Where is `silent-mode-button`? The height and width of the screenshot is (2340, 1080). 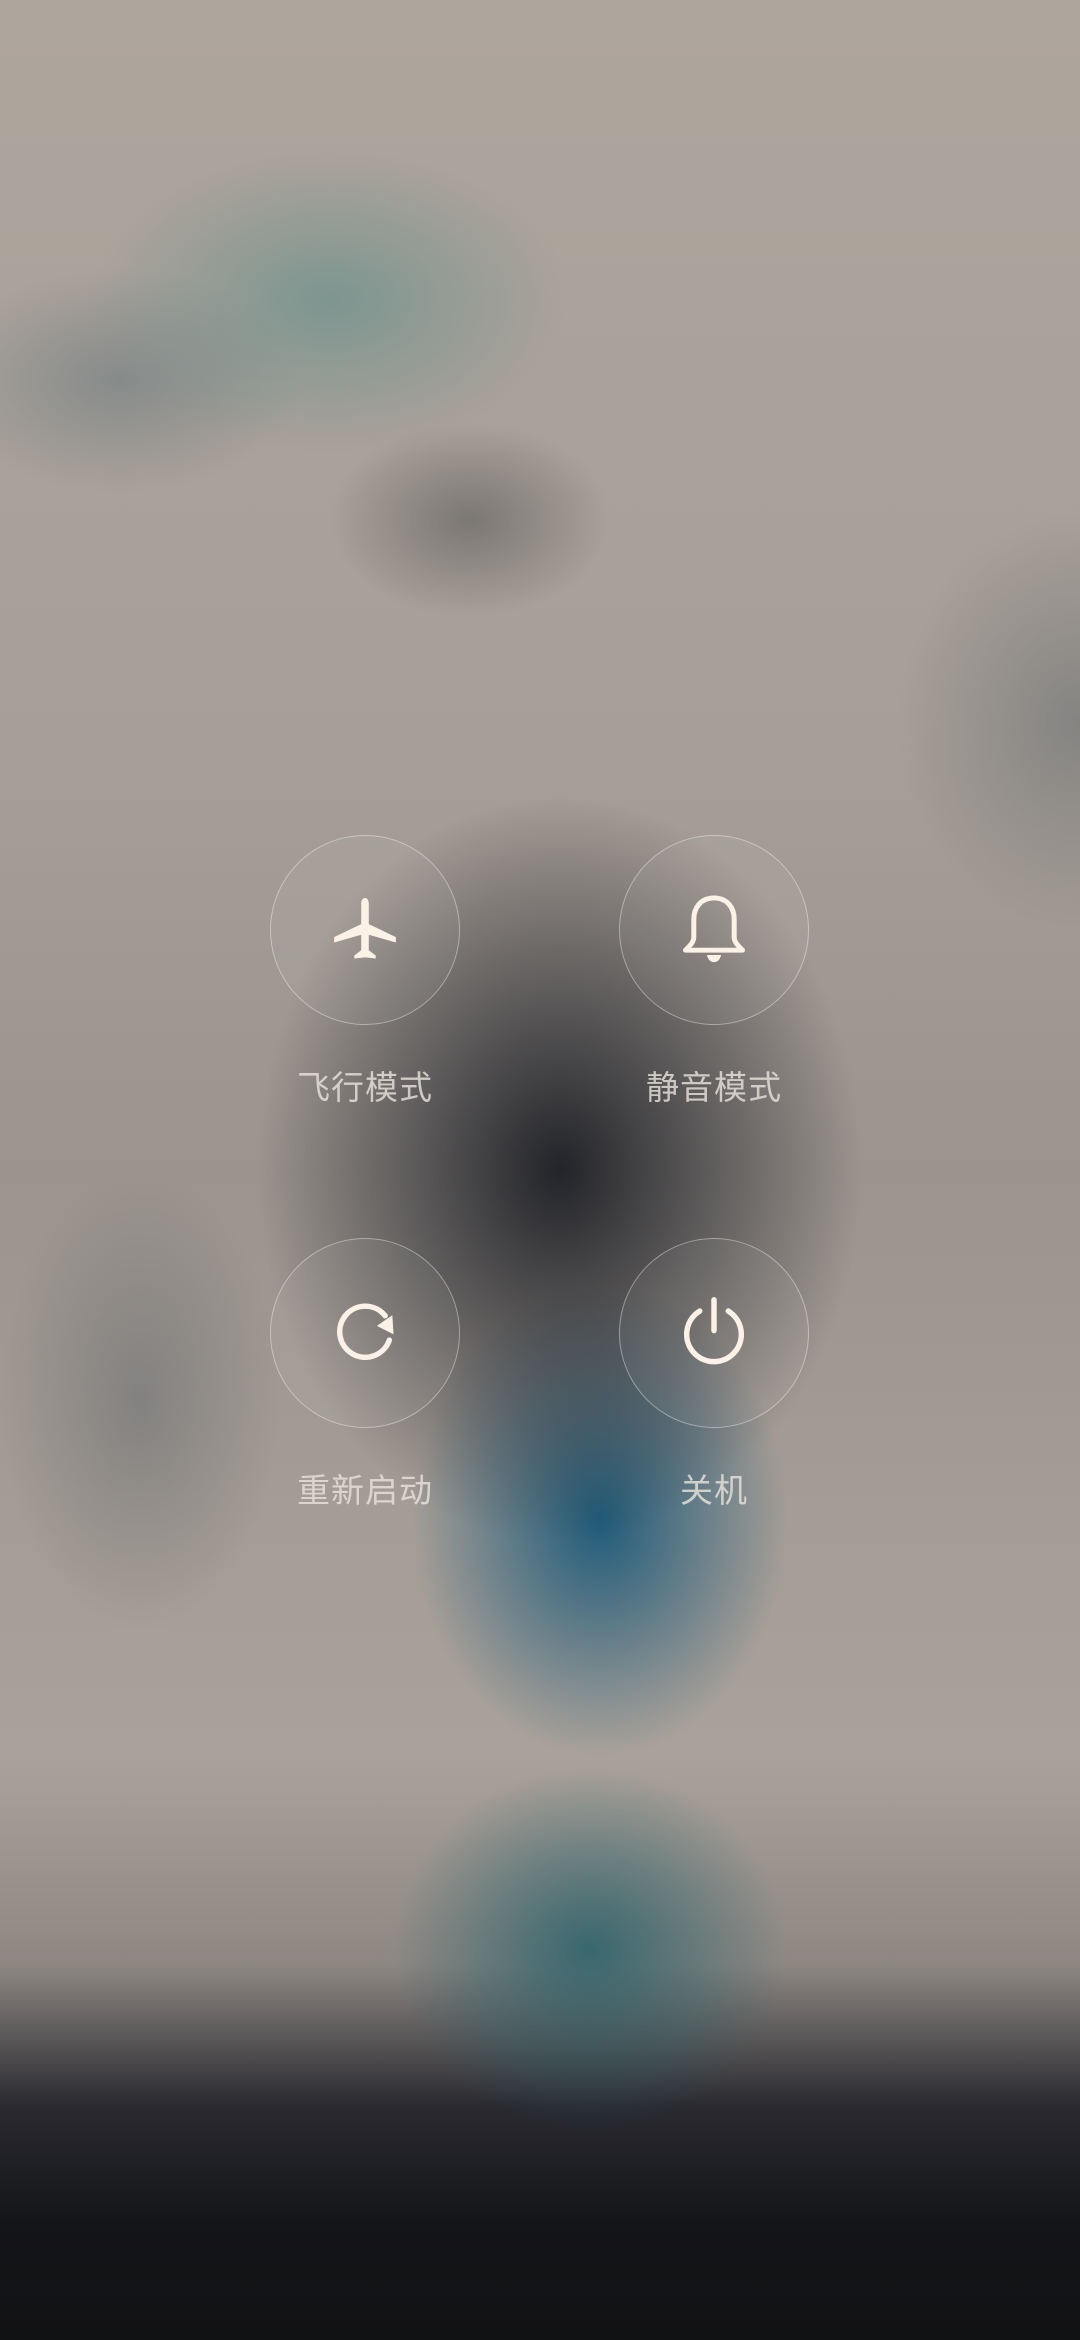 silent-mode-button is located at coordinates (714, 930).